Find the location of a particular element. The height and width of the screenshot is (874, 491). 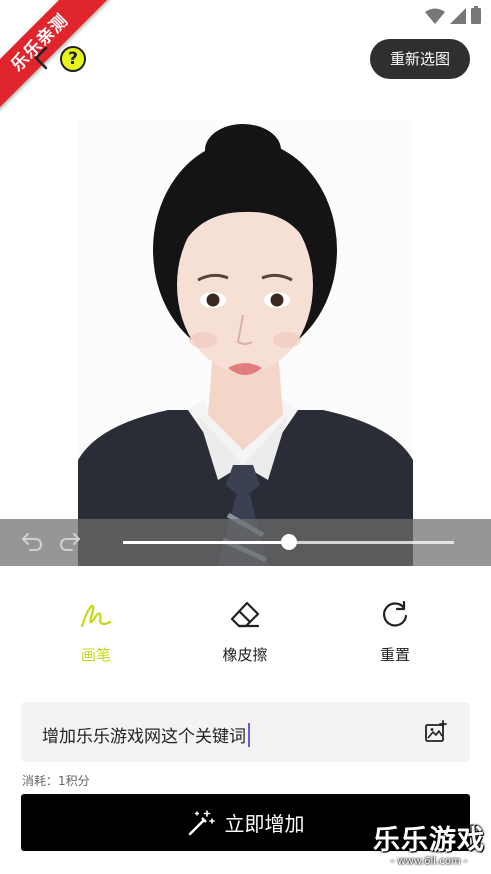

prompt-input: 增加乐乐游戏网这个关键词 is located at coordinates (245, 732).